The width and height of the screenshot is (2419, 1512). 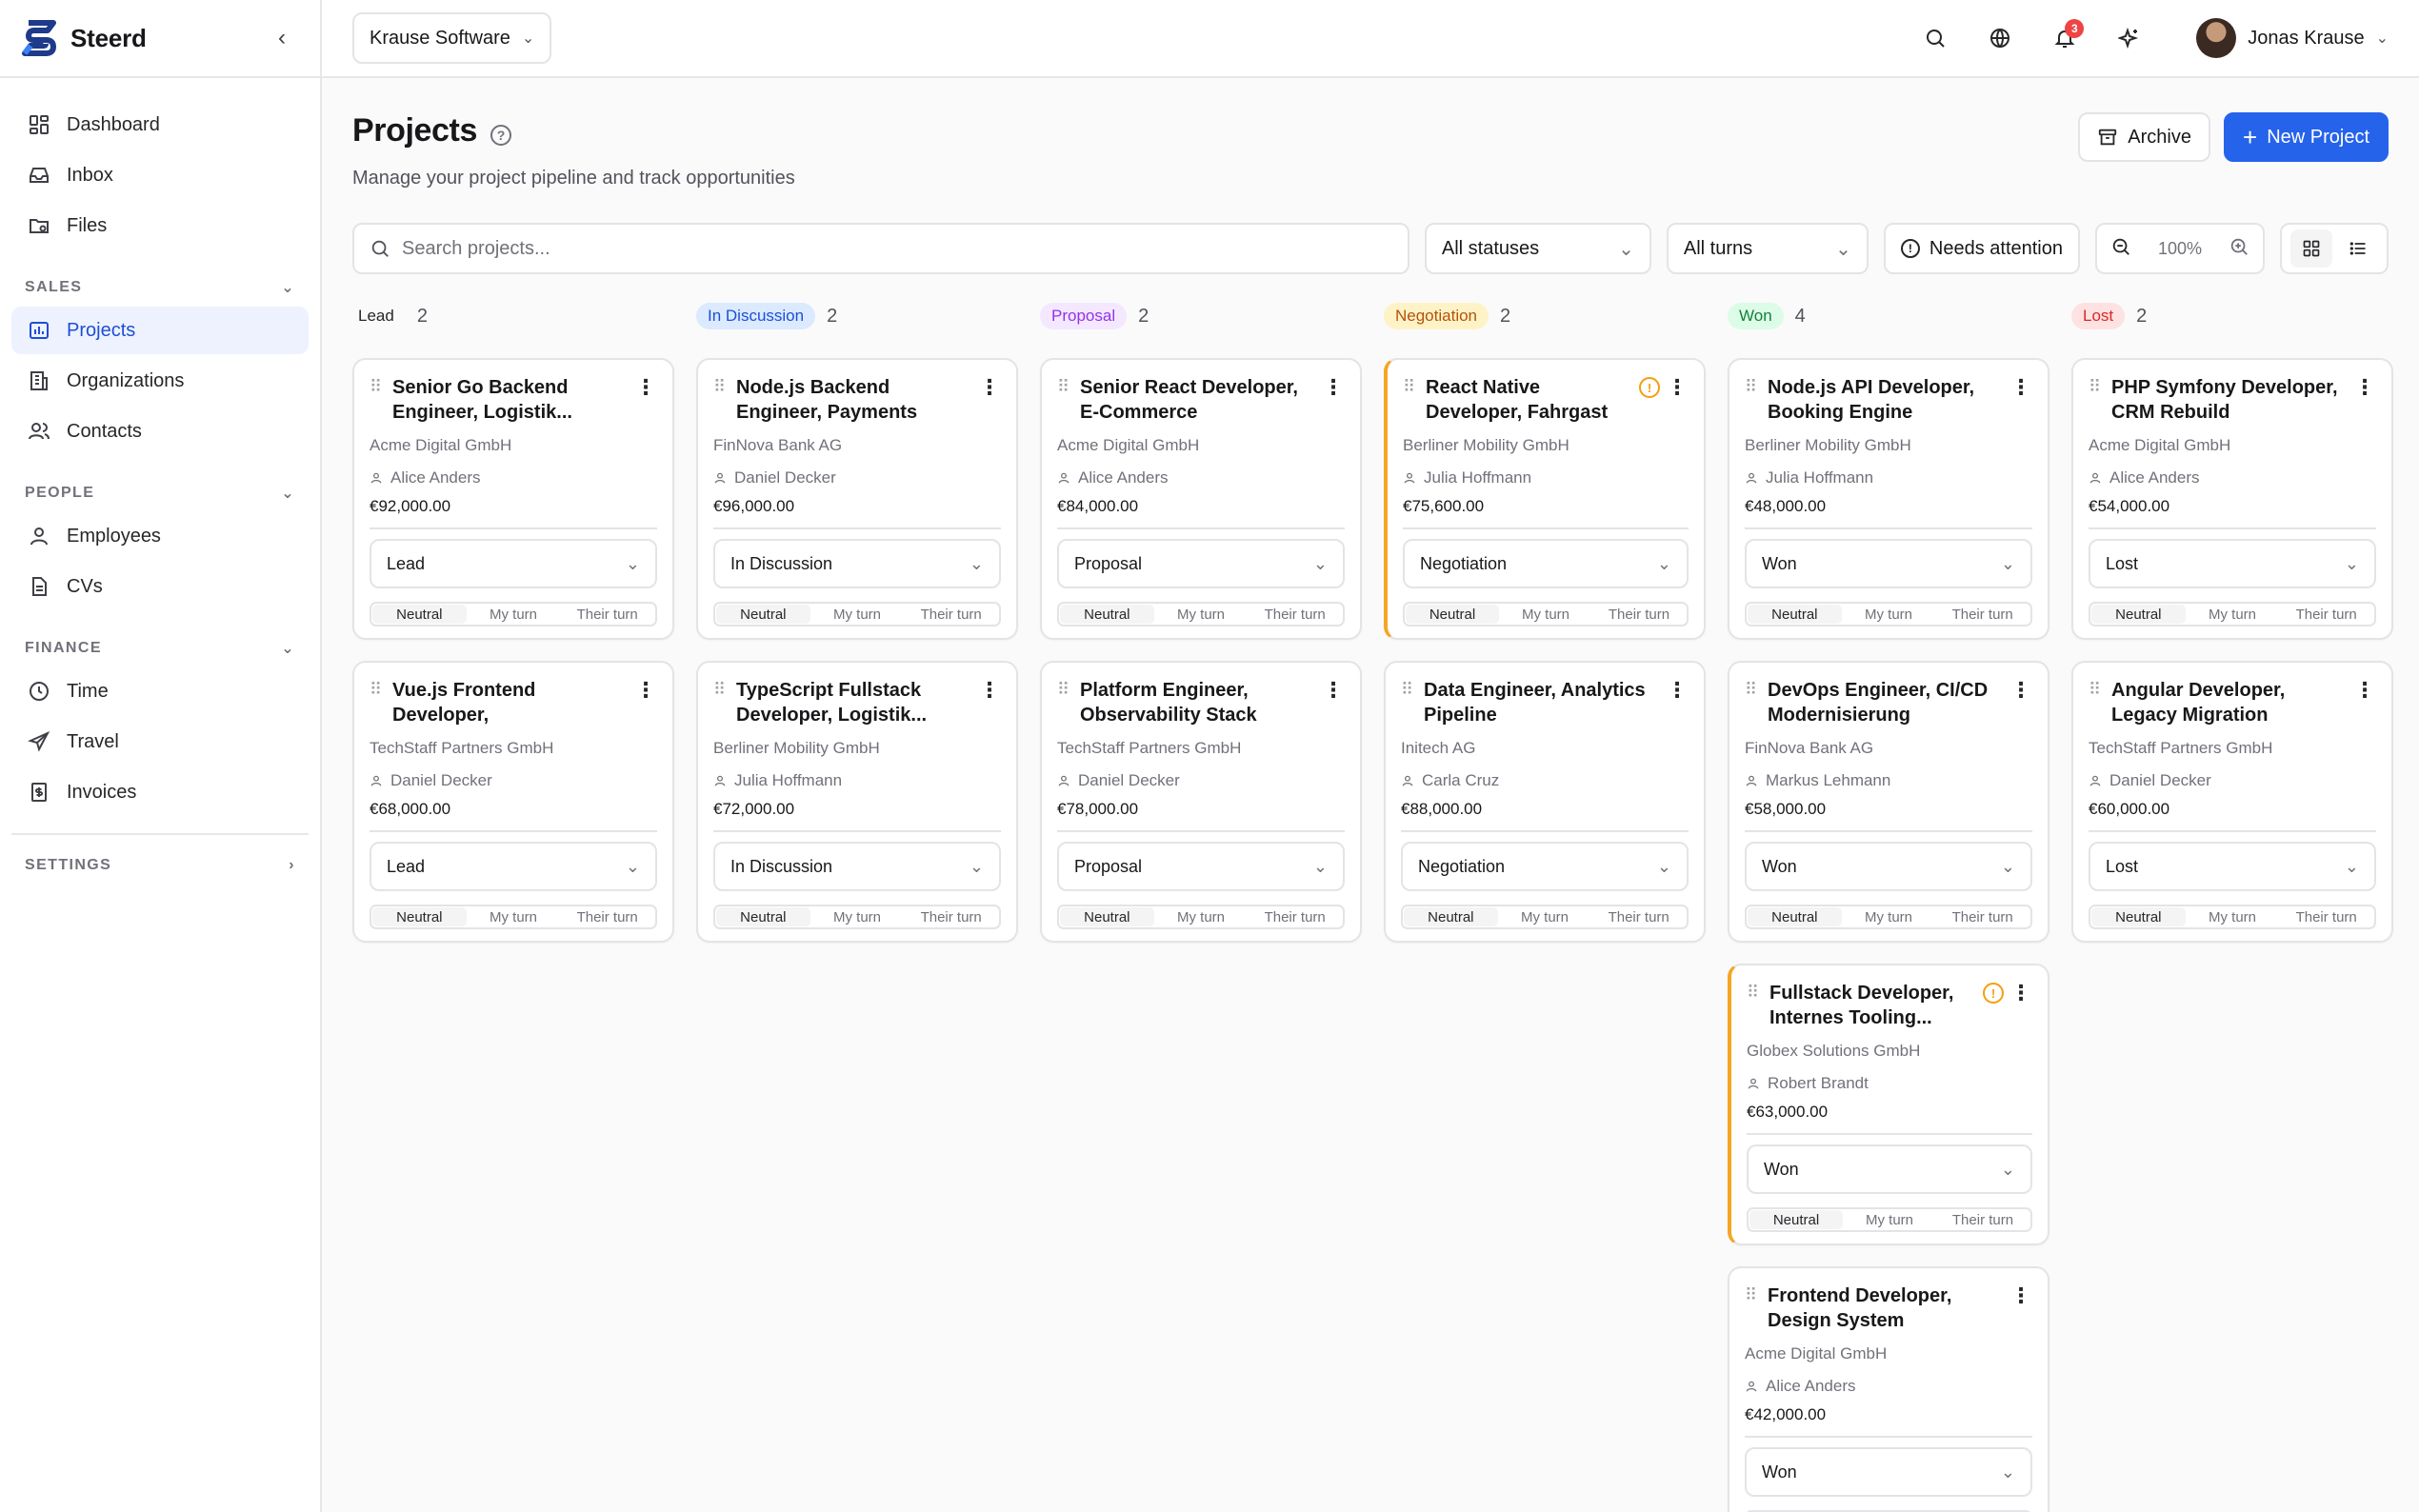 What do you see at coordinates (1981, 248) in the screenshot?
I see `needs-attention-button: ! Needs attention` at bounding box center [1981, 248].